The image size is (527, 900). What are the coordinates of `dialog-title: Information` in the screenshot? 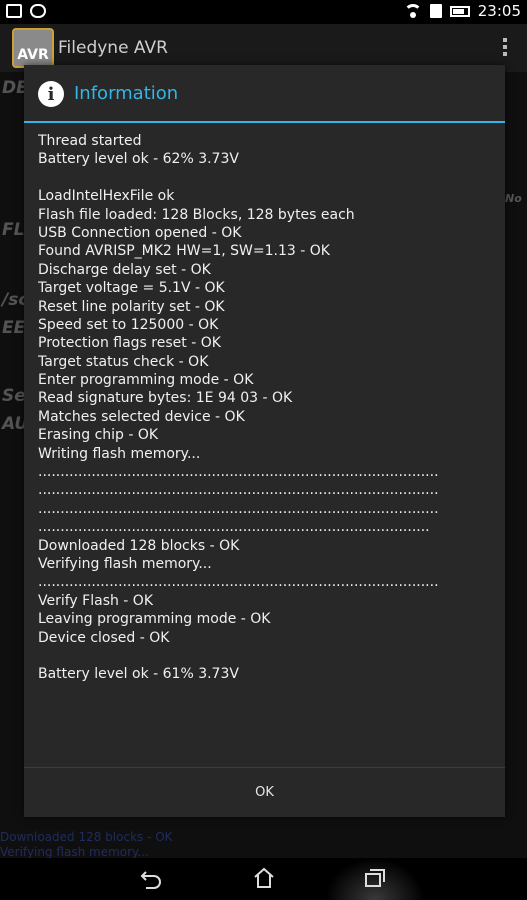 It's located at (126, 93).